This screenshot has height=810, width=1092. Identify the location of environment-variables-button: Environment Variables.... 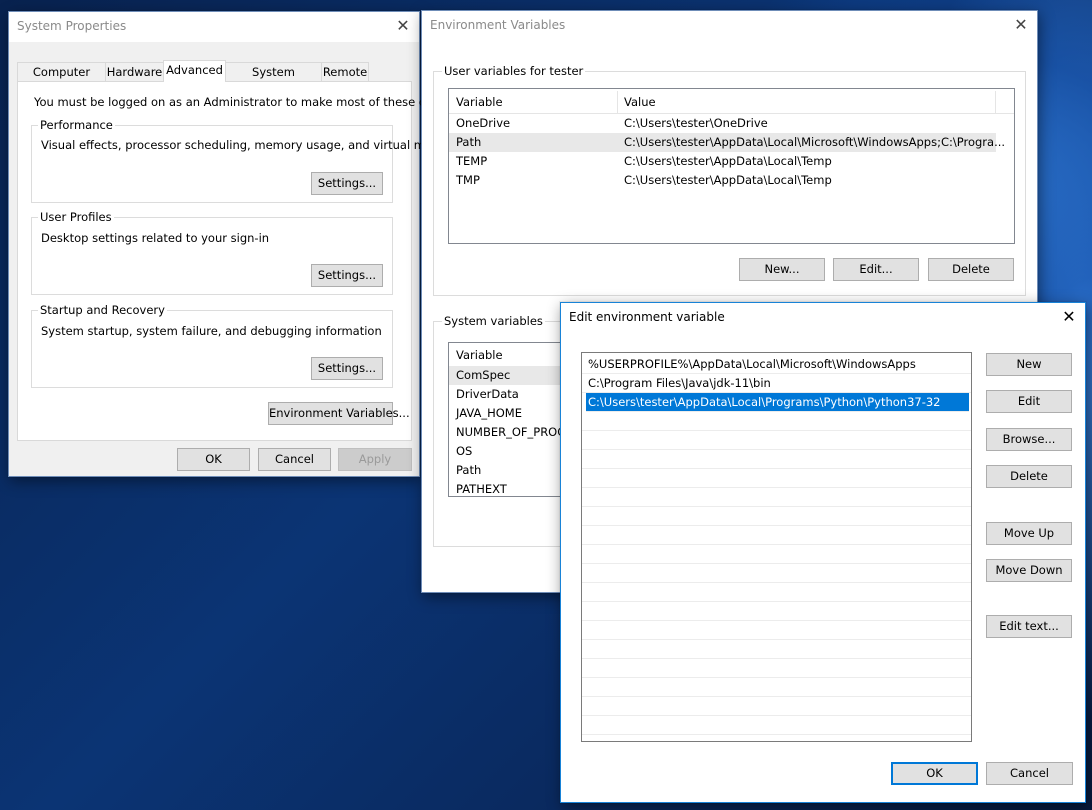
(339, 413).